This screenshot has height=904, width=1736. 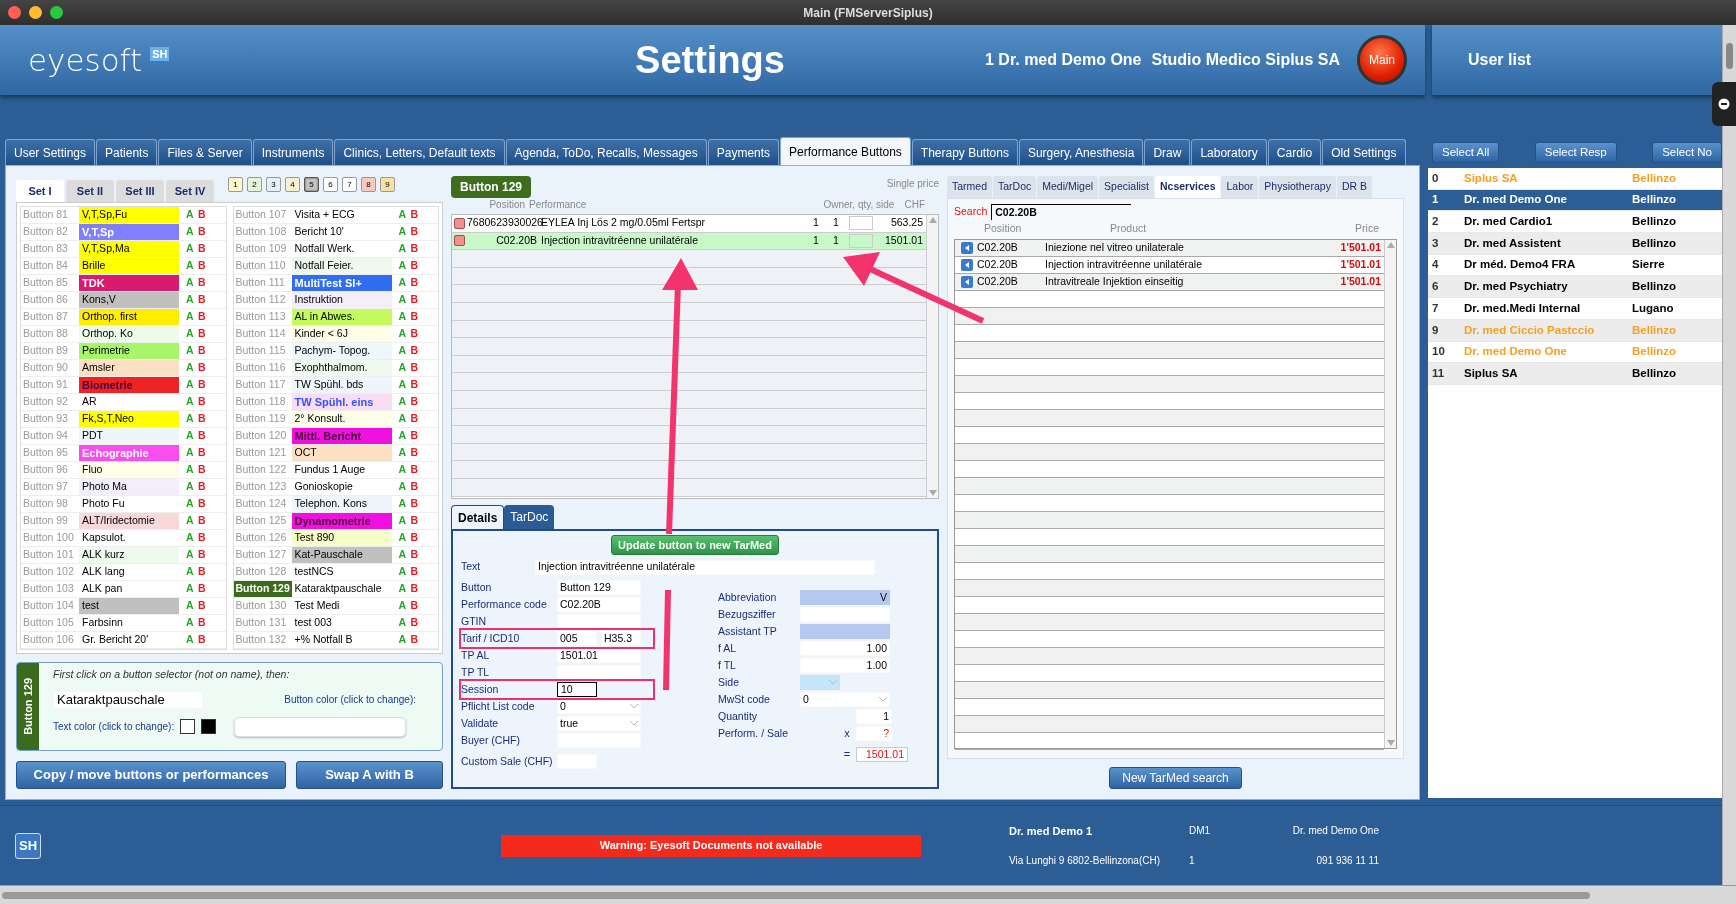 What do you see at coordinates (1575, 287) in the screenshot?
I see `user-row: 6 Dr. med Psychiatry Bellinzo` at bounding box center [1575, 287].